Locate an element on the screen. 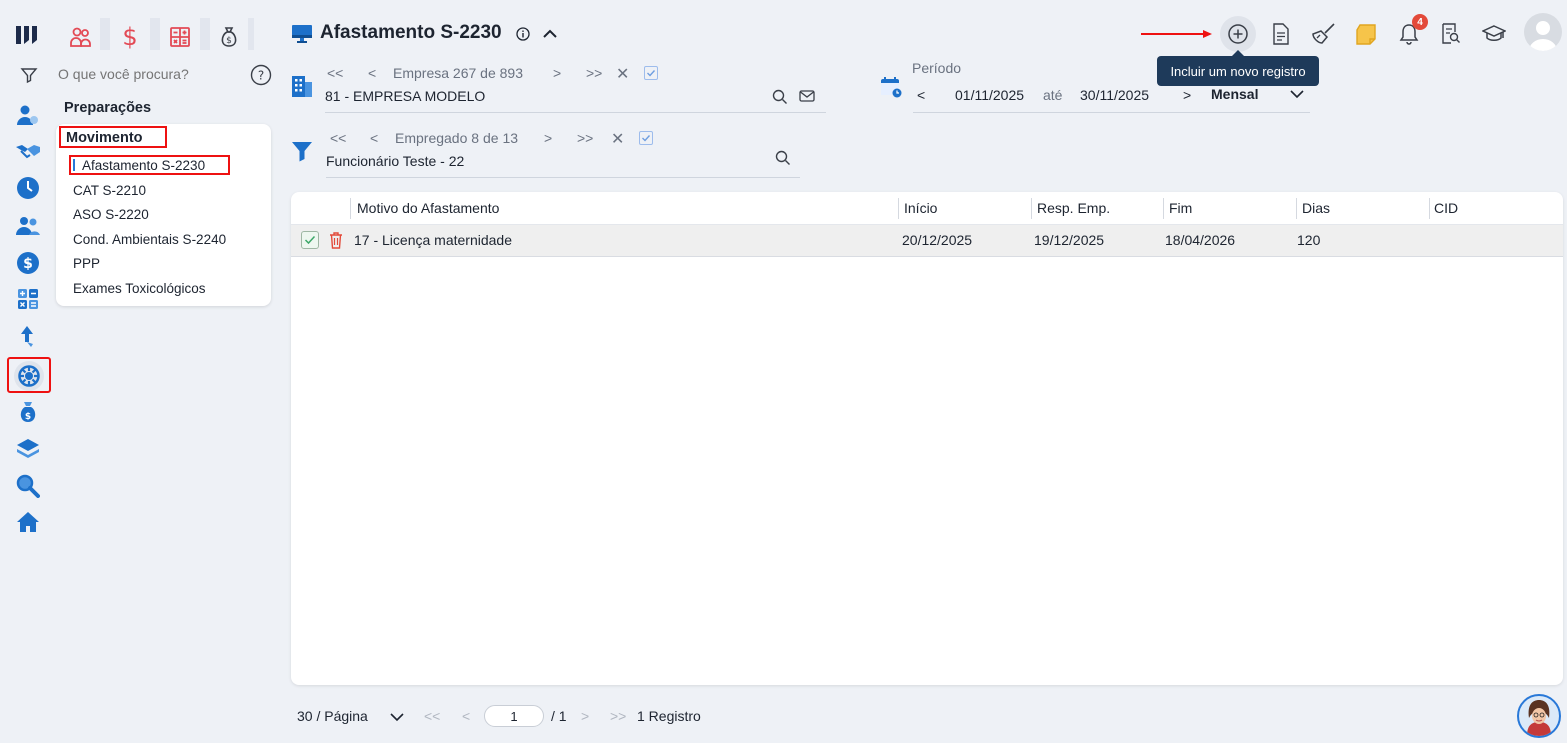 The height and width of the screenshot is (743, 1567). per-page-chevron-icon is located at coordinates (397, 717).